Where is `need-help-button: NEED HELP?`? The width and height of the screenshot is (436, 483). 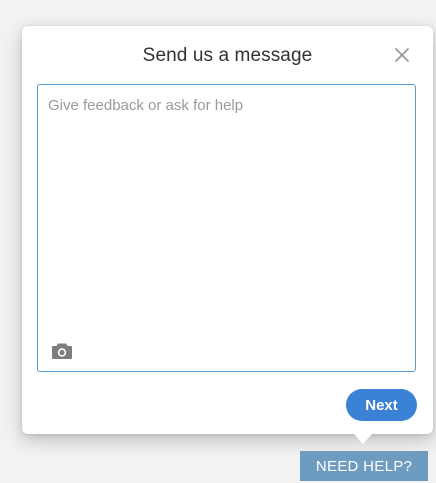 need-help-button: NEED HELP? is located at coordinates (364, 466).